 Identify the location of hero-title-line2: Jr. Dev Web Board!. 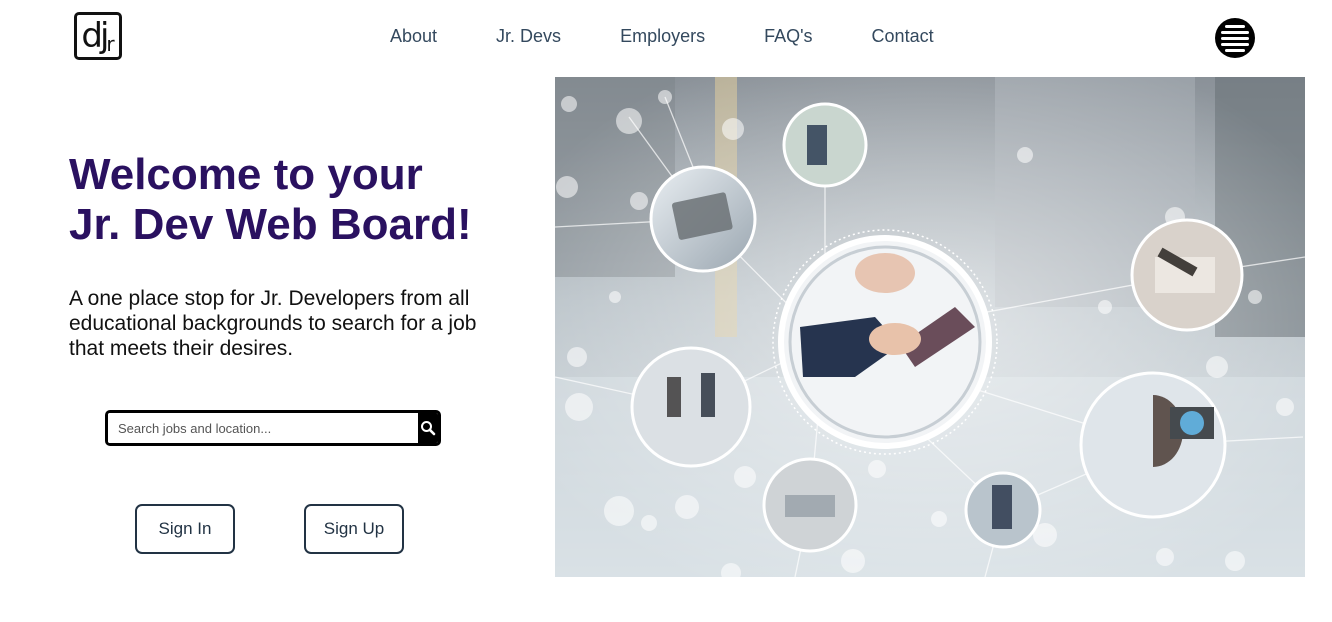
(270, 224).